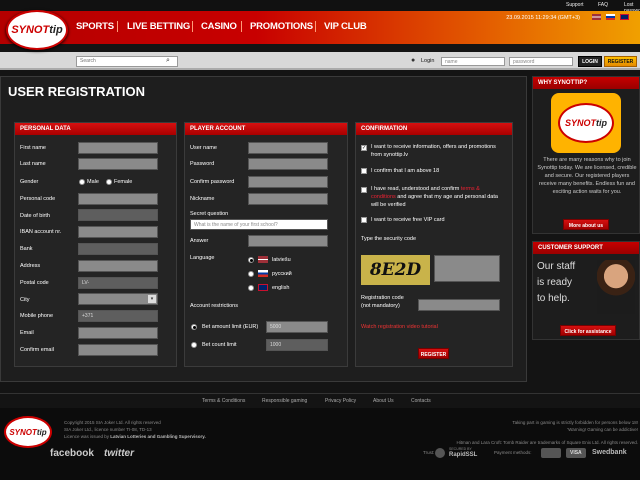 The height and width of the screenshot is (480, 640). I want to click on register-top-button: REGISTER, so click(620, 61).